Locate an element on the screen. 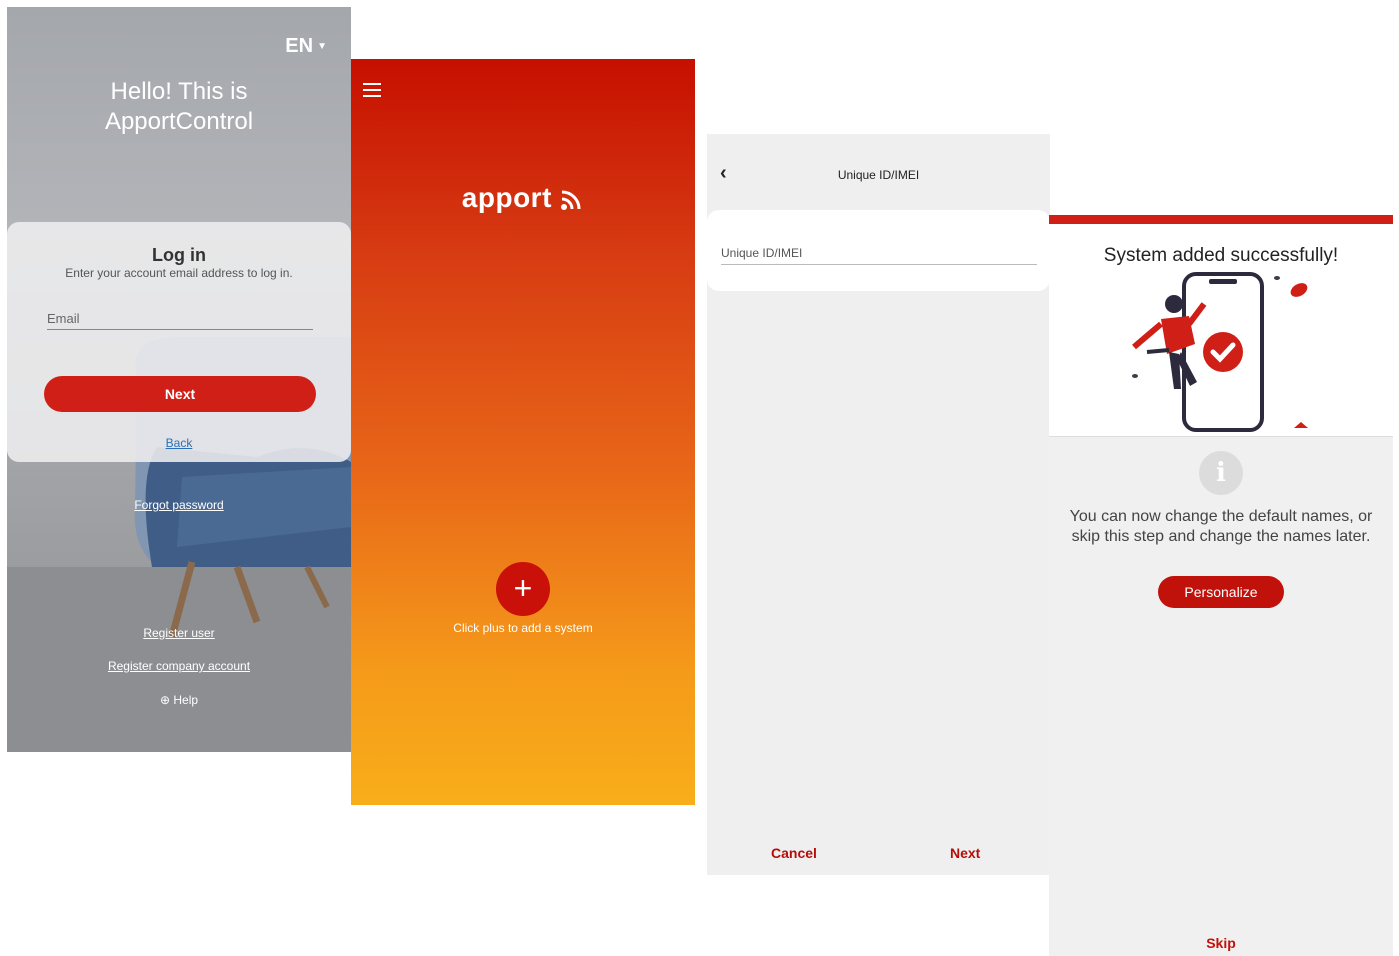 Image resolution: width=1399 pixels, height=956 pixels. unique-id-field: Unique ID/IMEI is located at coordinates (879, 255).